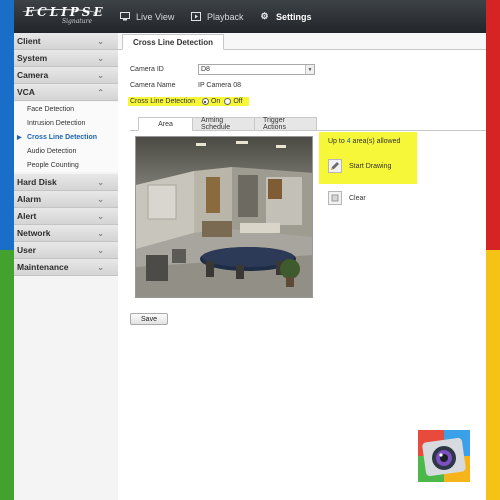  I want to click on sidebar-group-label: User, so click(26, 250).